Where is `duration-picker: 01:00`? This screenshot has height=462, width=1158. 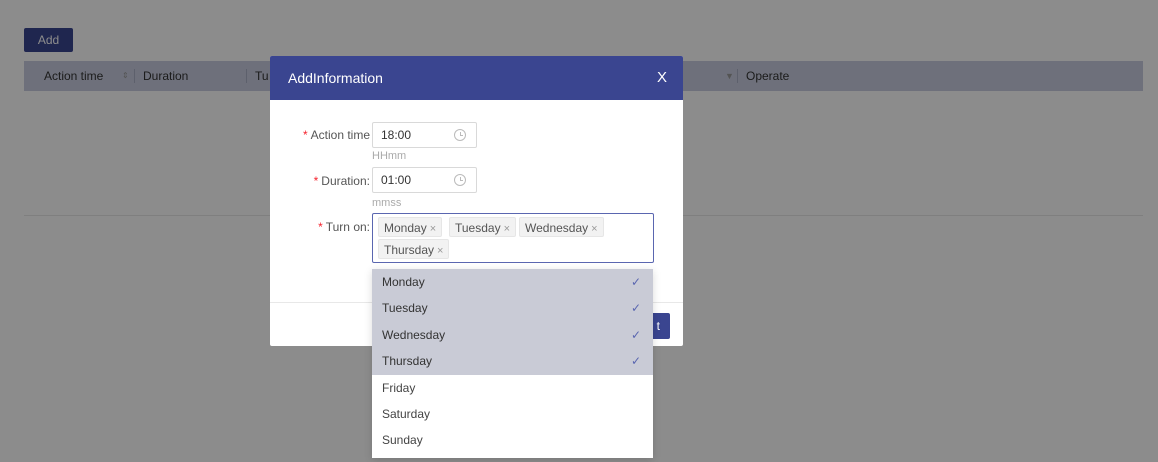
duration-picker: 01:00 is located at coordinates (424, 180).